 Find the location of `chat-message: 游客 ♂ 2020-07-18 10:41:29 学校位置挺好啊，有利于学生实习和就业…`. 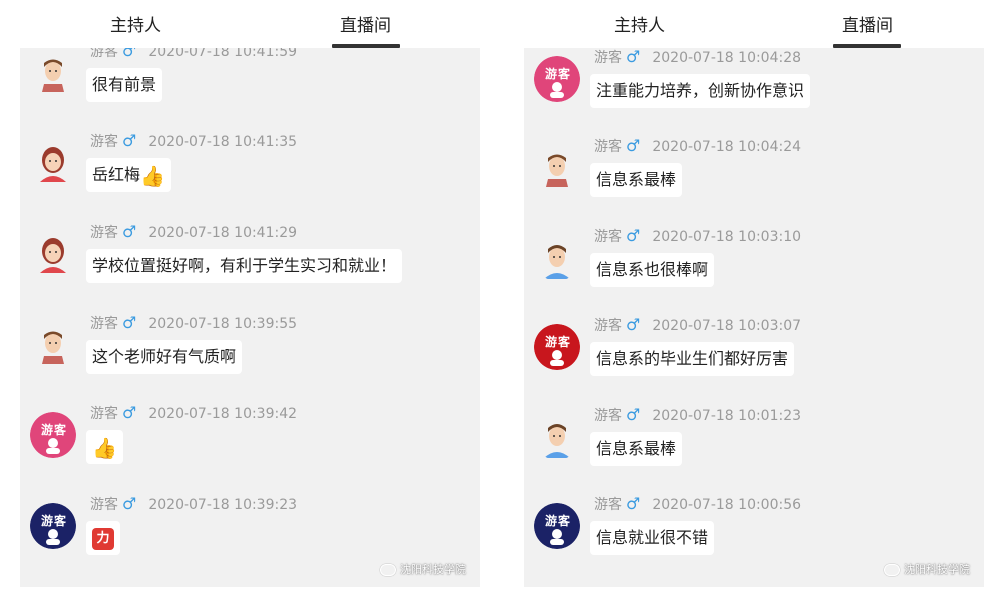

chat-message: 游客 ♂ 2020-07-18 10:41:29 学校位置挺好啊，有利于学生实习和就业… is located at coordinates (250, 272).